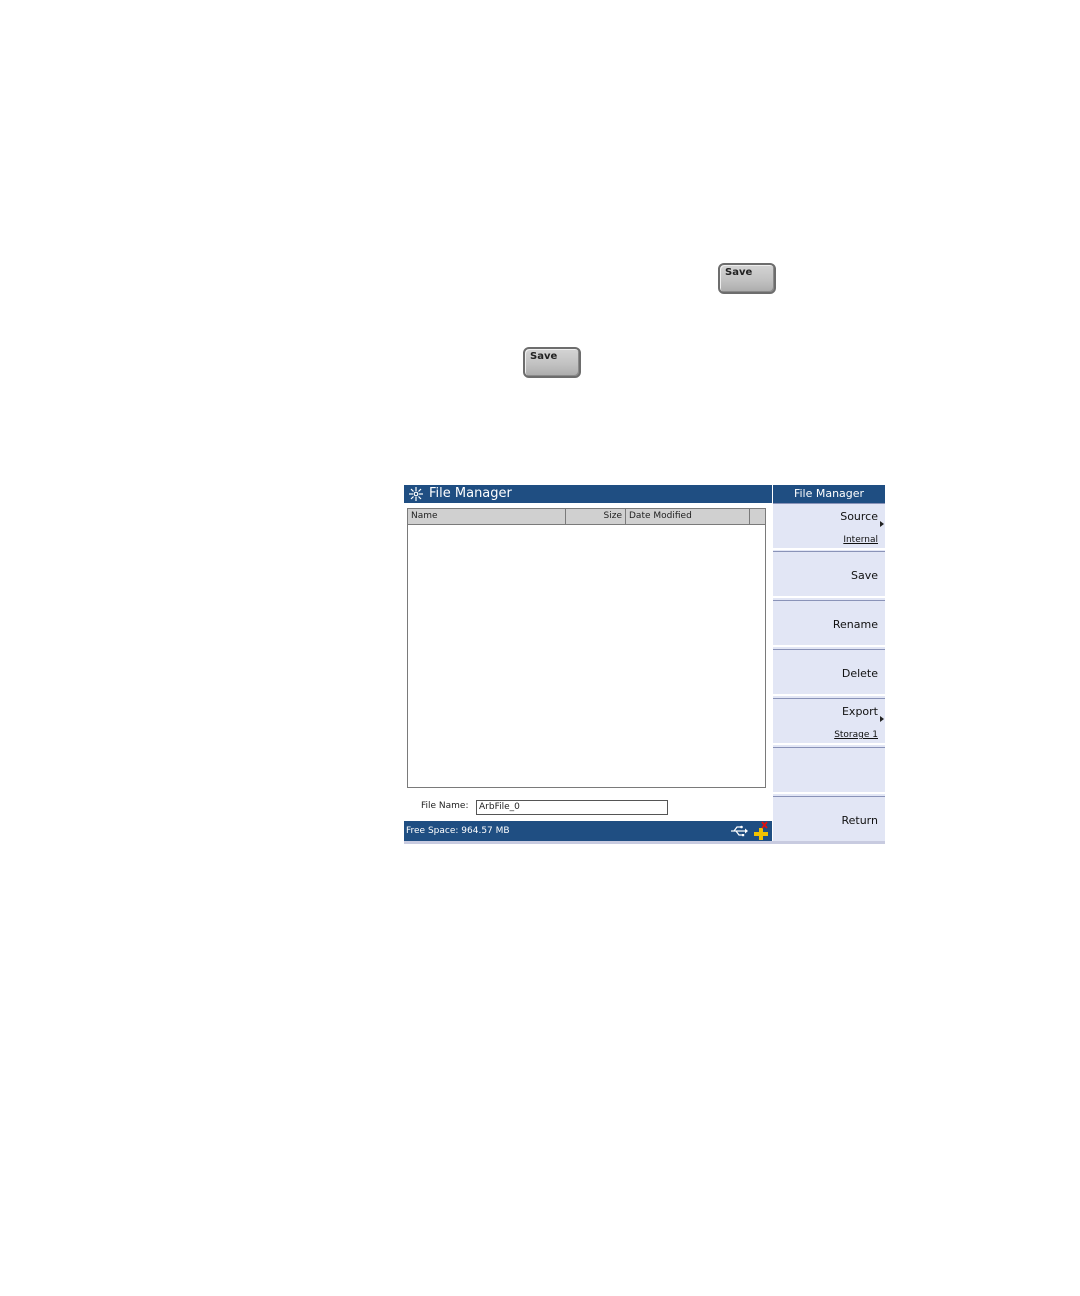 This screenshot has height=1296, width=1080. What do you see at coordinates (739, 831) in the screenshot?
I see `usb-icon` at bounding box center [739, 831].